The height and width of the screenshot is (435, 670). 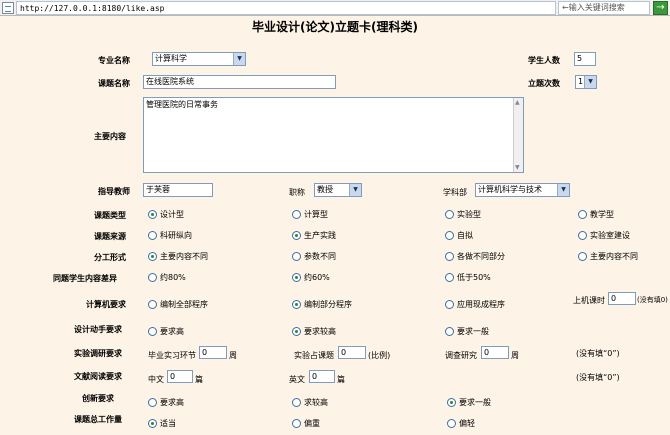 I want to click on option-label: 生产实践, so click(x=320, y=235).